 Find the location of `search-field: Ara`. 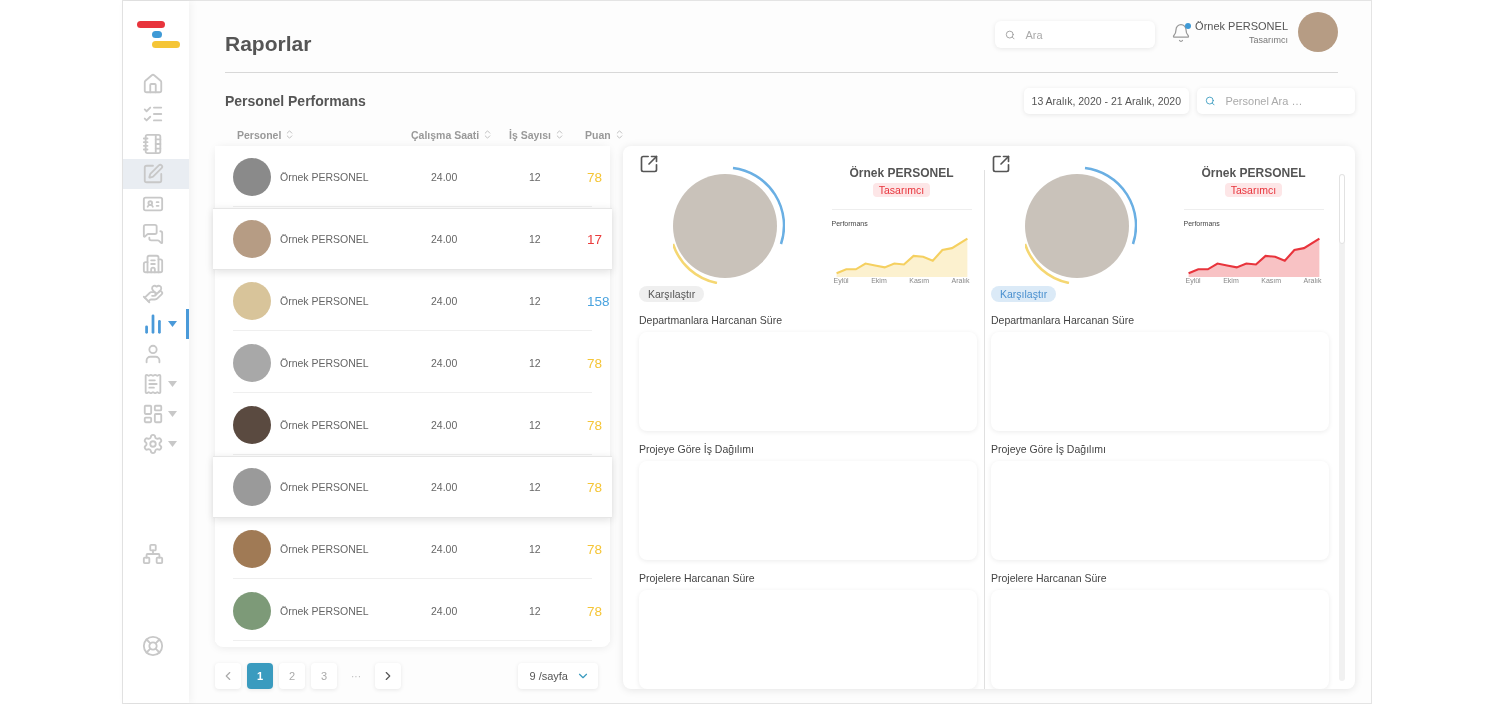

search-field: Ara is located at coordinates (1075, 34).